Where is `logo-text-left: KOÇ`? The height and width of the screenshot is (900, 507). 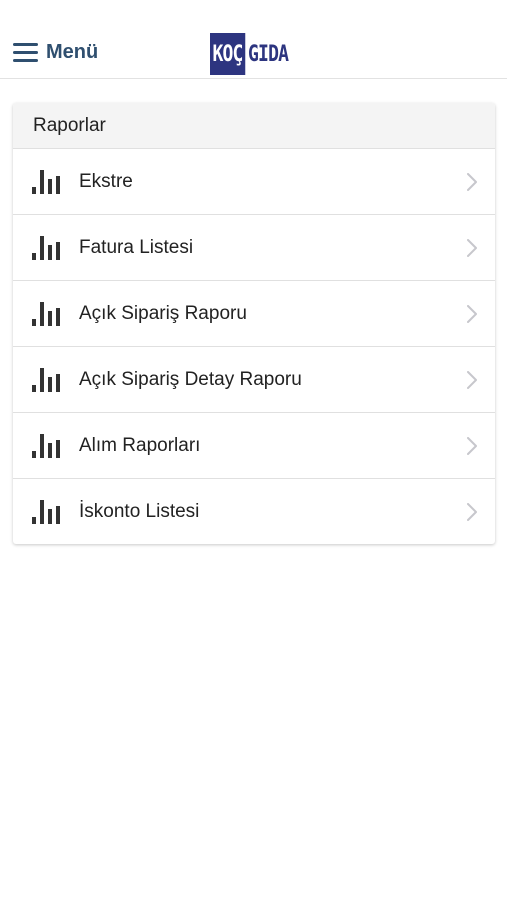 logo-text-left: KOÇ is located at coordinates (228, 54).